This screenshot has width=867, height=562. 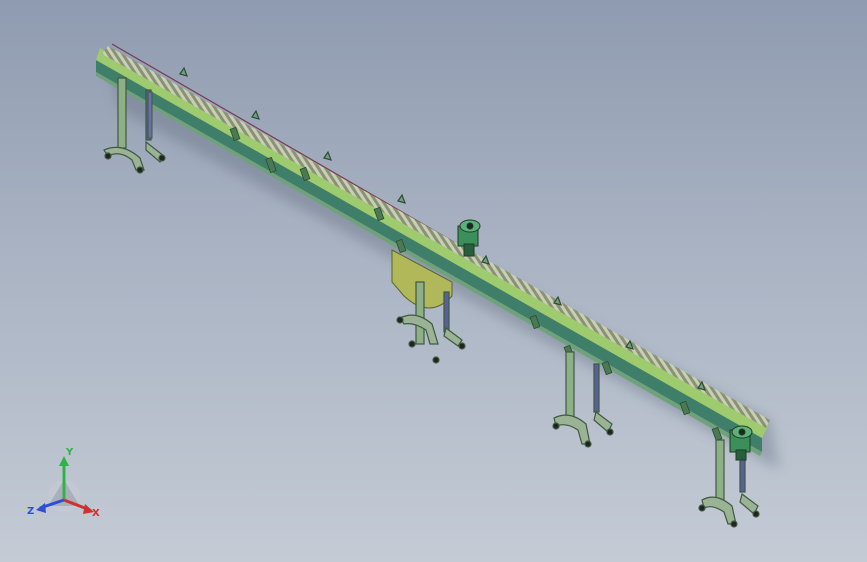 What do you see at coordinates (30, 511) in the screenshot?
I see `z-axis-label: Z` at bounding box center [30, 511].